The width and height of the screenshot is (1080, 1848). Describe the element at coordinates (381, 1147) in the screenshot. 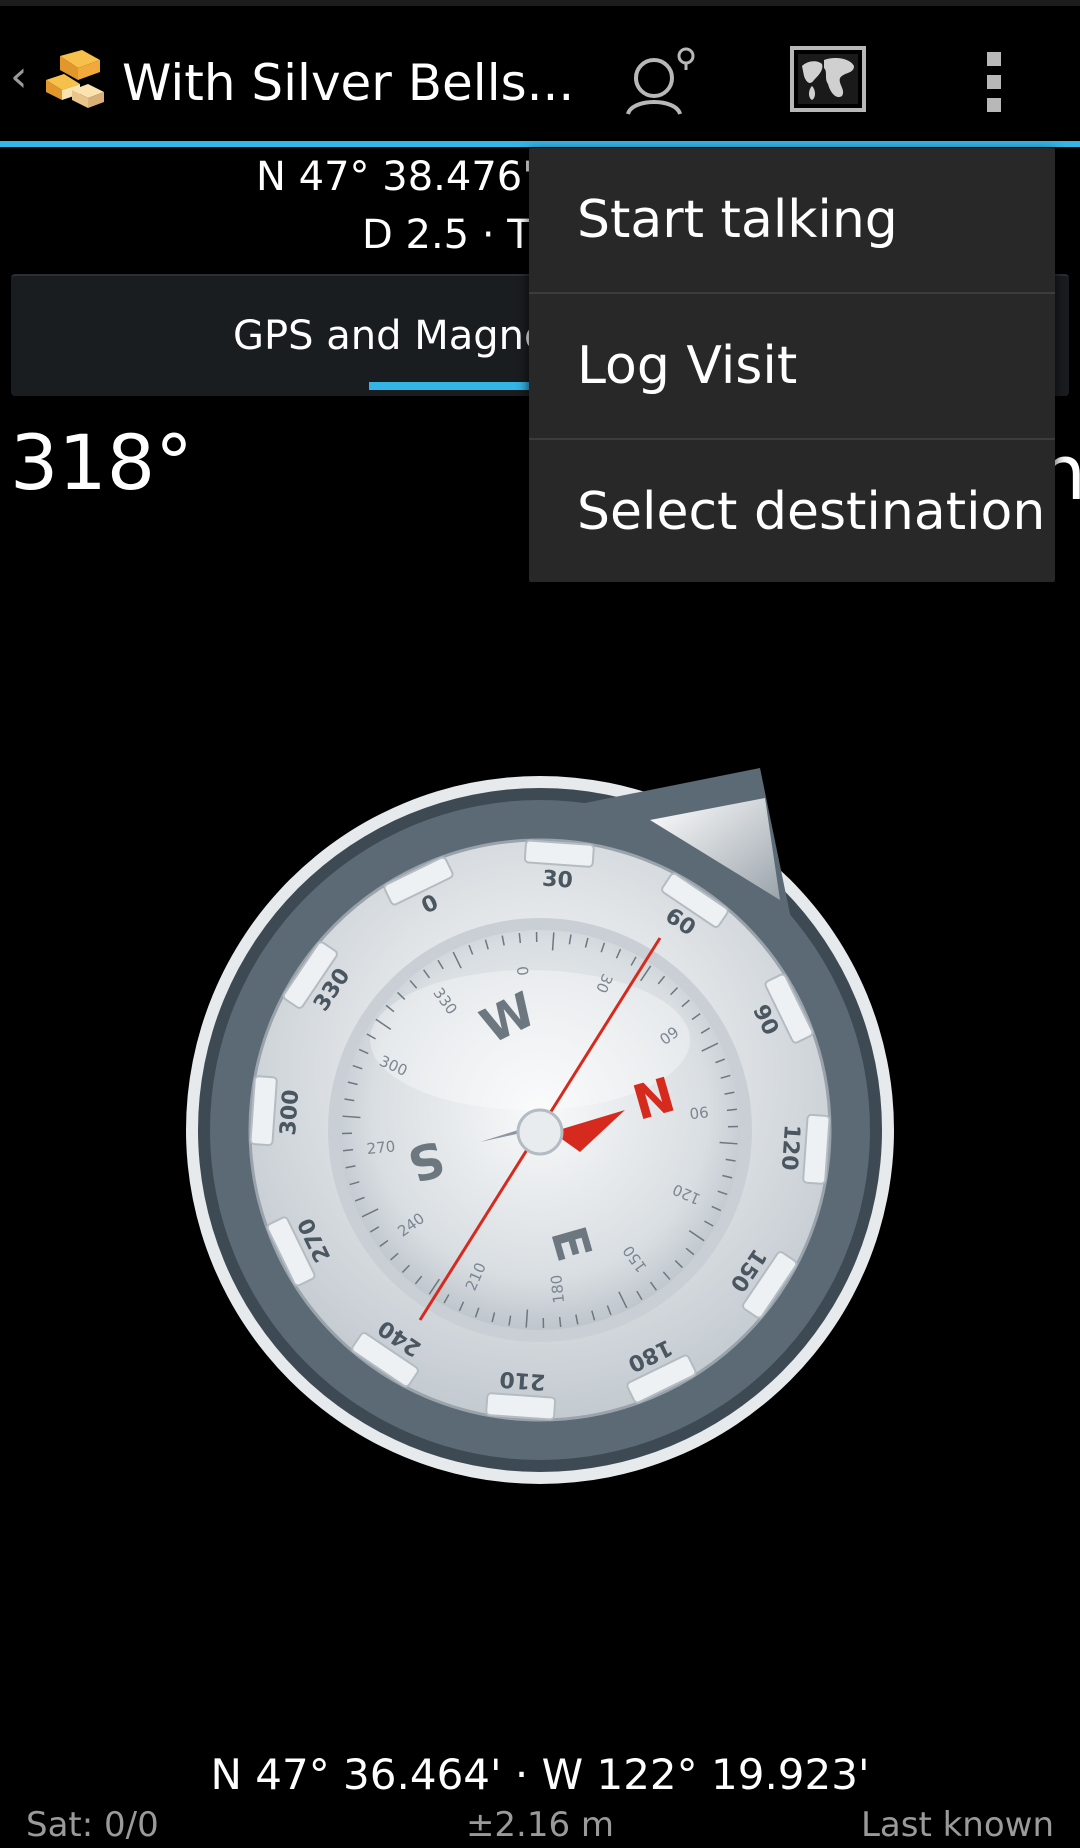

I see `dial-tick-label: 270` at that location.